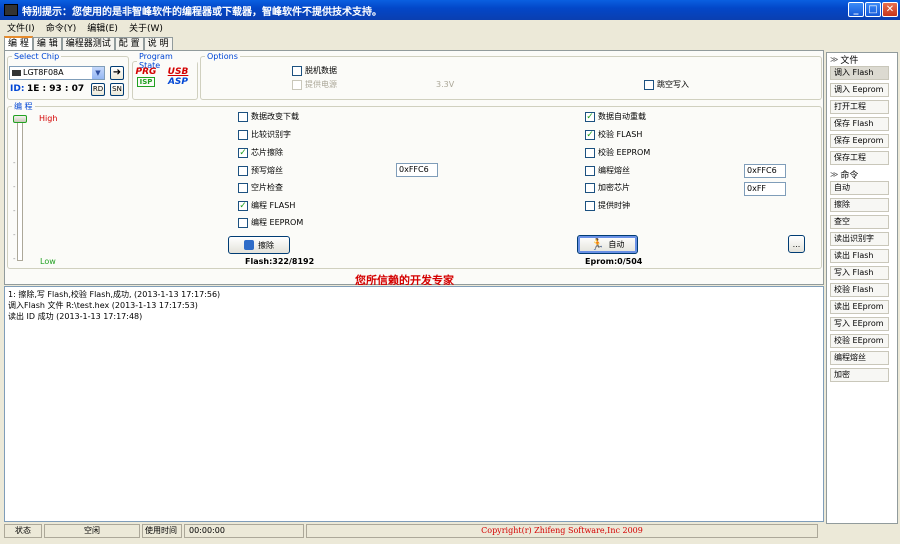 Image resolution: width=900 pixels, height=544 pixels. What do you see at coordinates (47, 43) in the screenshot?
I see `tab-edit: 编 辑` at bounding box center [47, 43].